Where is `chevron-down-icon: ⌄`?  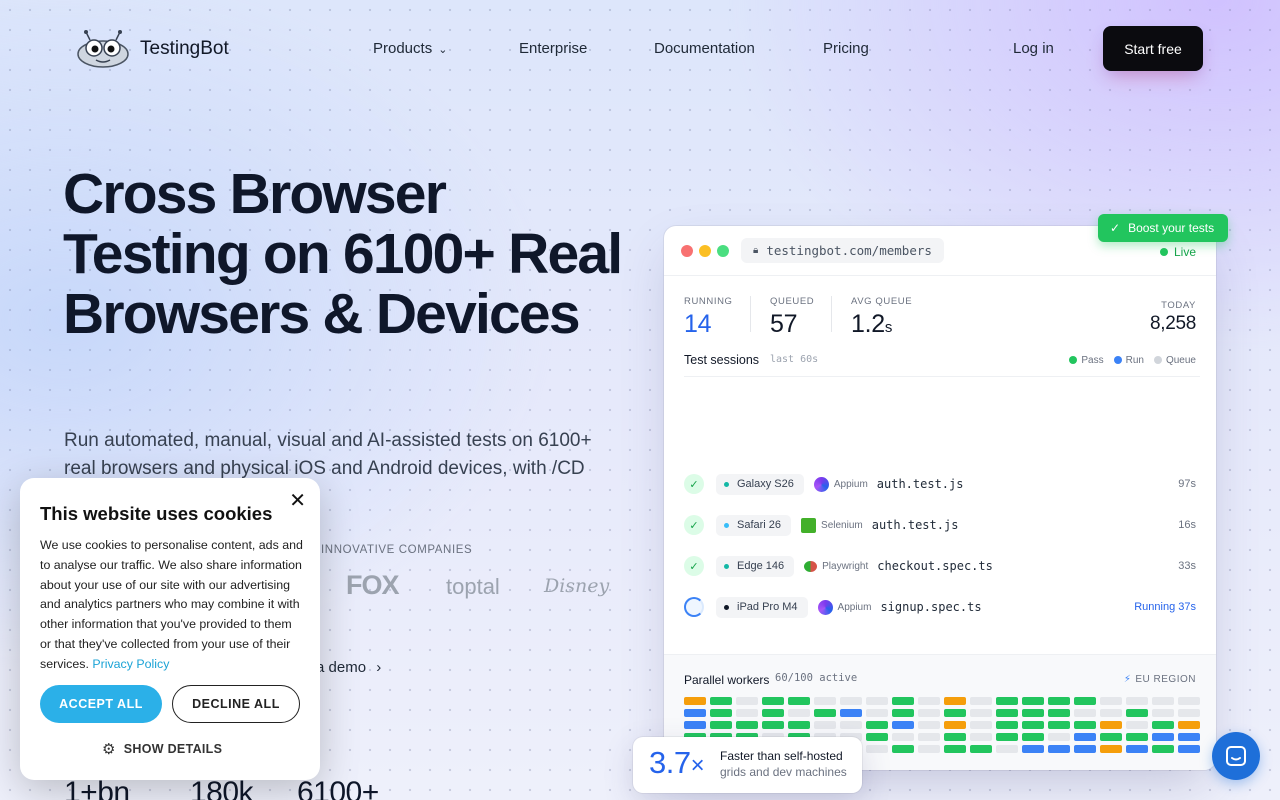 chevron-down-icon: ⌄ is located at coordinates (443, 50).